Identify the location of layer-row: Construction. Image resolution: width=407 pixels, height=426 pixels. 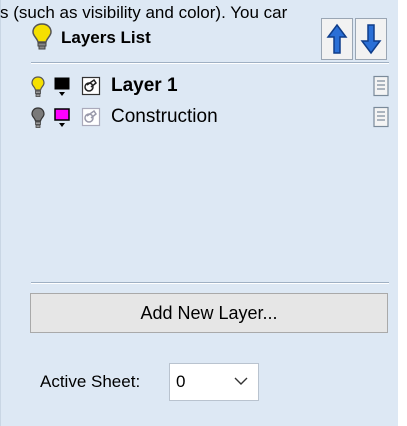
(211, 118).